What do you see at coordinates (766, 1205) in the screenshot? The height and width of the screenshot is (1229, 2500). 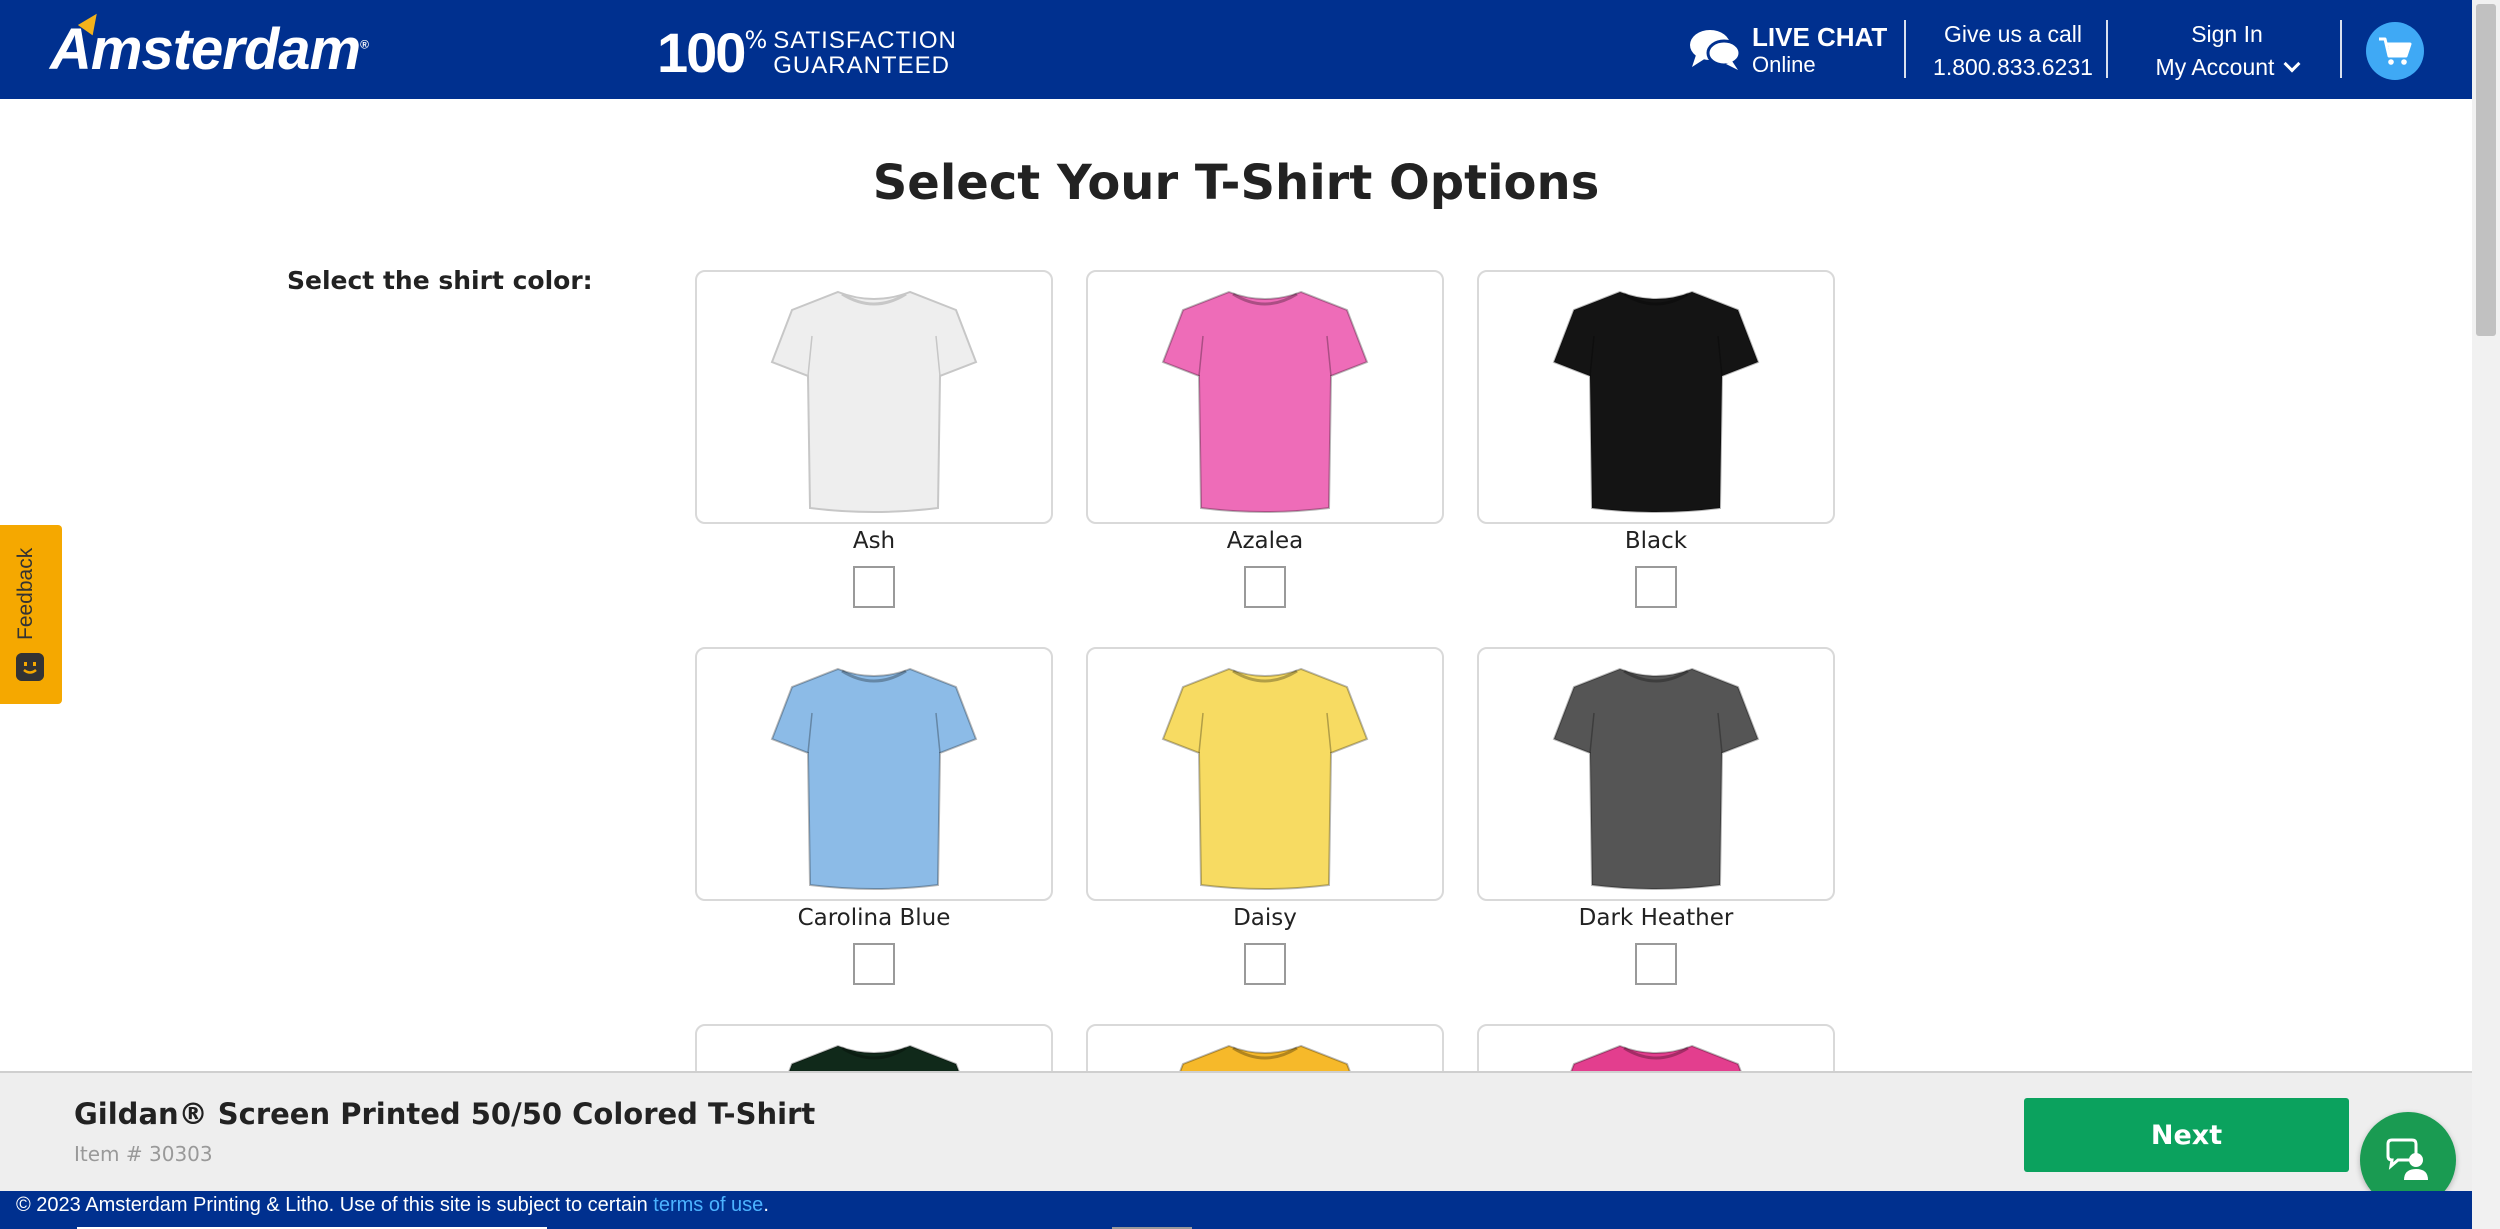 I see `footer-end: .` at bounding box center [766, 1205].